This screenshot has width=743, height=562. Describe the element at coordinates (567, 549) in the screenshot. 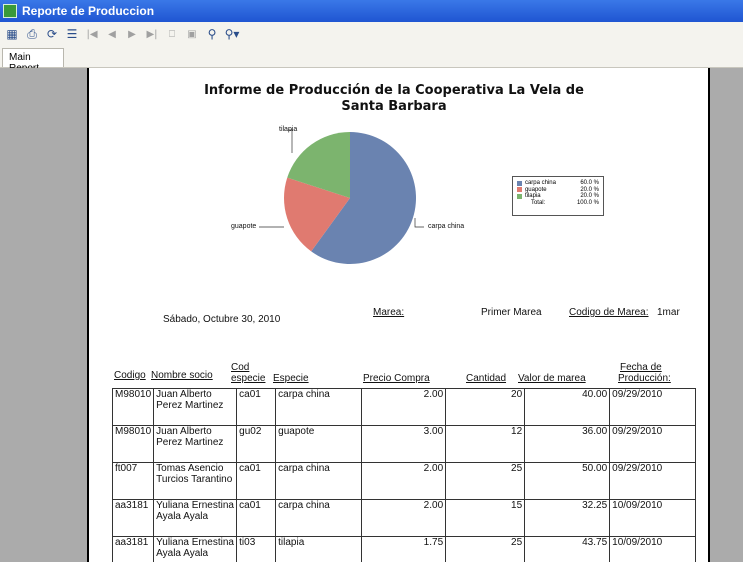

I see `cell-valor: 43.75` at that location.